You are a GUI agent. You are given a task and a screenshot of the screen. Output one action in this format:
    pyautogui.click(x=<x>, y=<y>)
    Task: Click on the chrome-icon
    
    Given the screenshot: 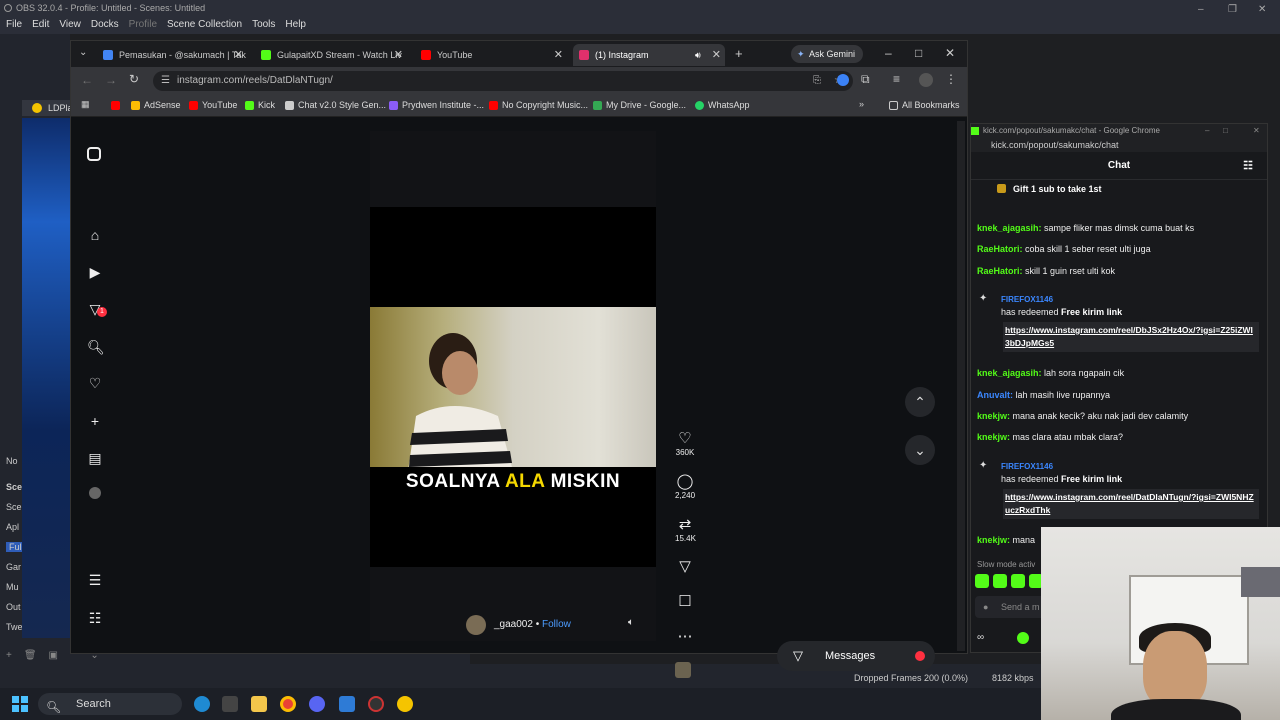 What is the action you would take?
    pyautogui.click(x=288, y=704)
    